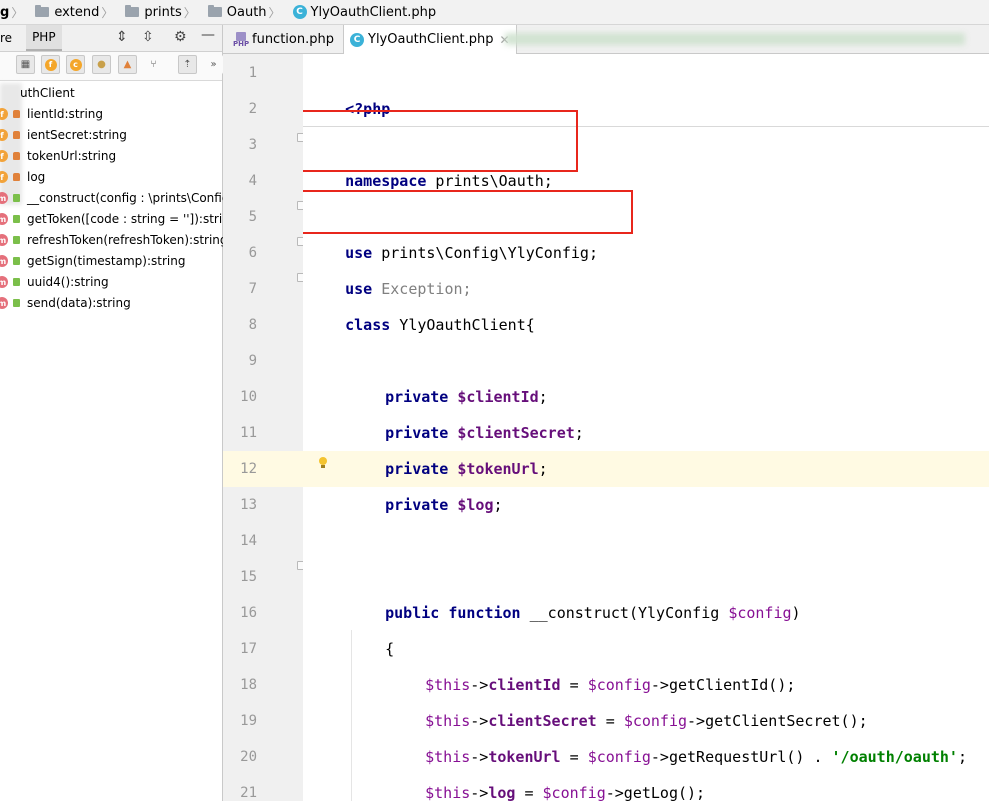  Describe the element at coordinates (111, 177) in the screenshot. I see `tree-member-row: f log` at that location.